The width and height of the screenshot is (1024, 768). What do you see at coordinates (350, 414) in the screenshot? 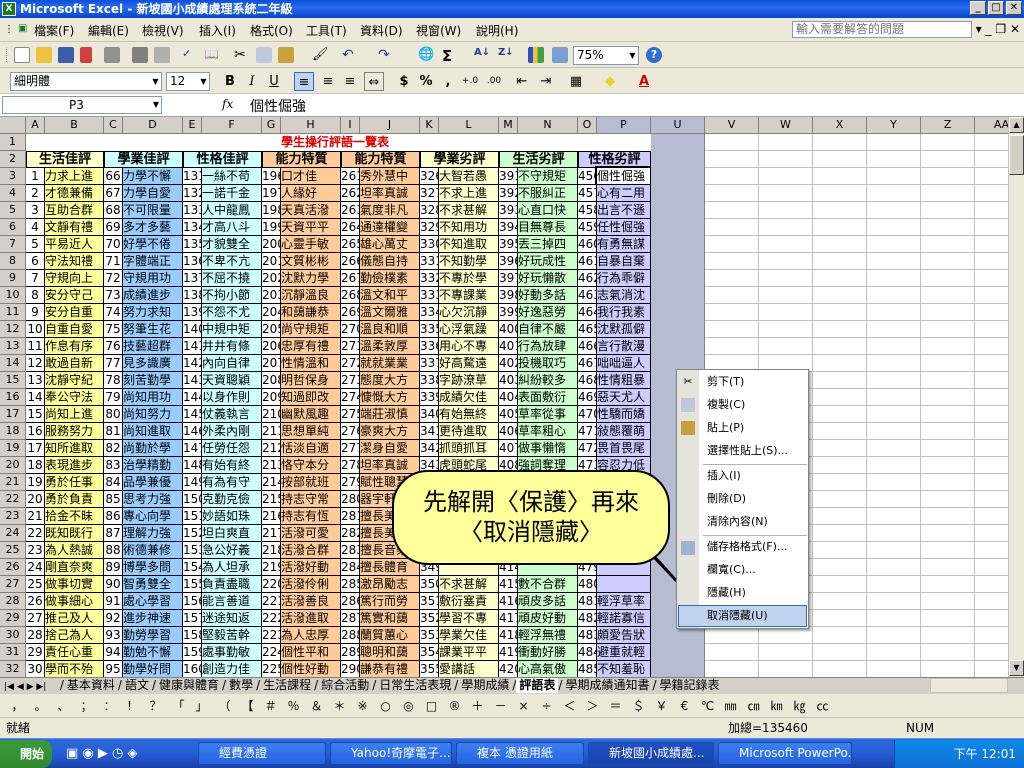
I see `cell-number: 275` at bounding box center [350, 414].